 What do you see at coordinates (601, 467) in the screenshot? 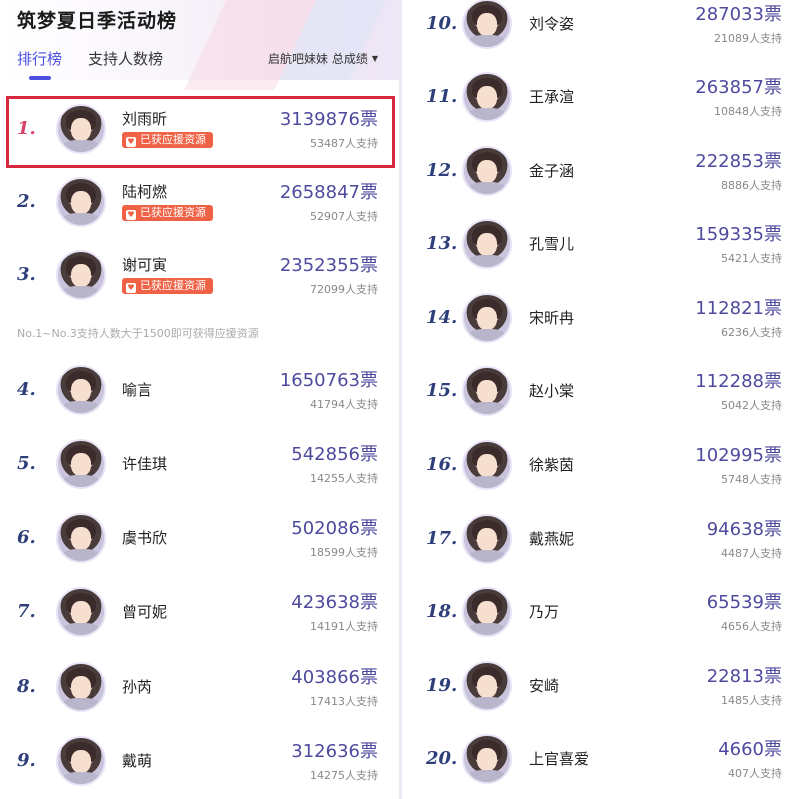
I see `ranking-row: 16. 徐紫茵 102995票 5748人支持` at bounding box center [601, 467].